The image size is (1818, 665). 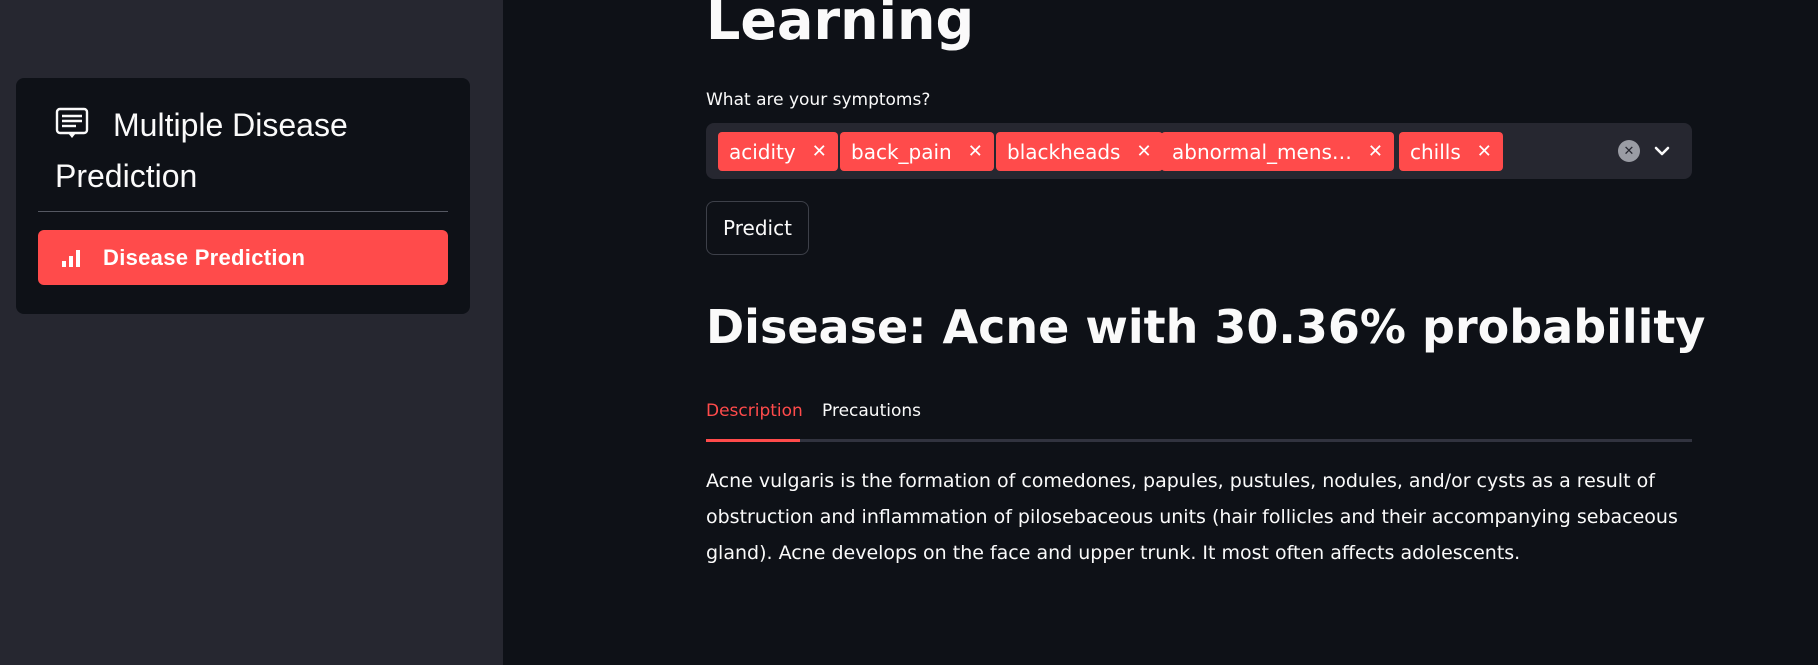 I want to click on symptom-tag: blackheads ✕, so click(x=1079, y=151).